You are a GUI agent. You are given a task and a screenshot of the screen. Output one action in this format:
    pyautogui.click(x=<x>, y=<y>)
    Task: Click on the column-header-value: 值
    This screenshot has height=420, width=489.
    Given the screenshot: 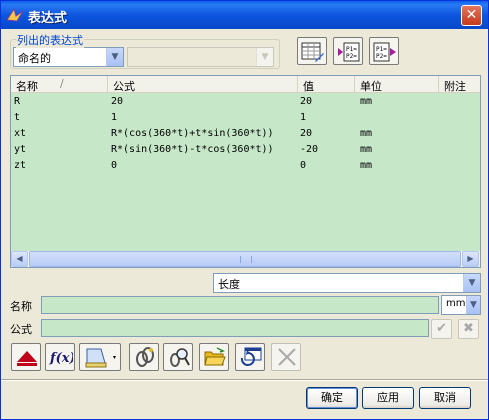 What is the action you would take?
    pyautogui.click(x=326, y=84)
    